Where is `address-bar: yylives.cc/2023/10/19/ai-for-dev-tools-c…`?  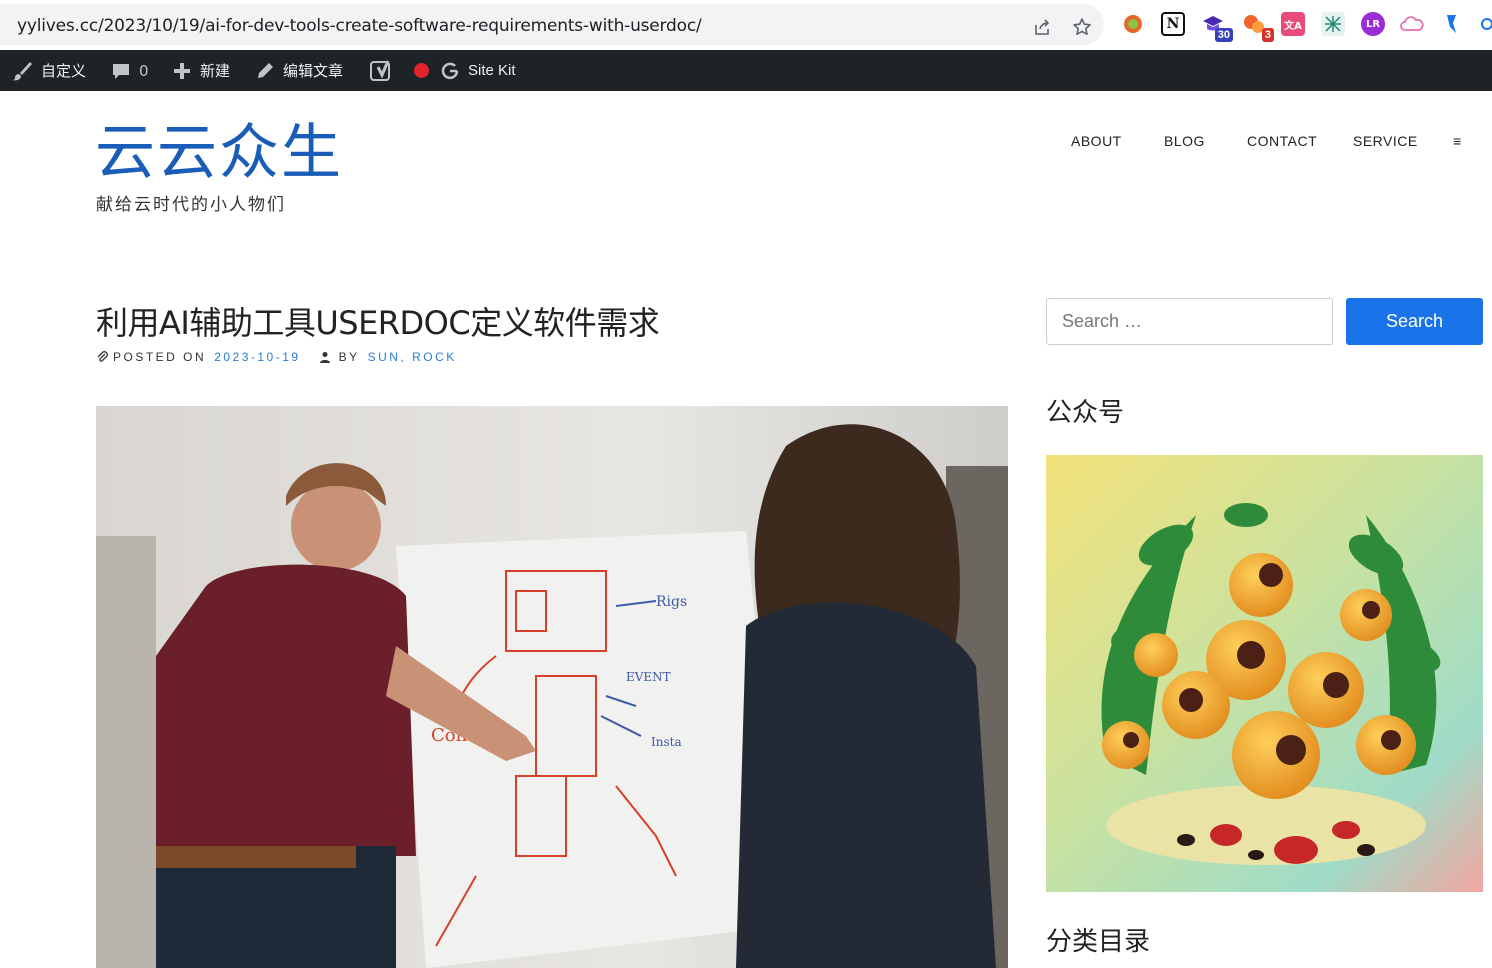
address-bar: yylives.cc/2023/10/19/ai-for-dev-tools-c… is located at coordinates (552, 24).